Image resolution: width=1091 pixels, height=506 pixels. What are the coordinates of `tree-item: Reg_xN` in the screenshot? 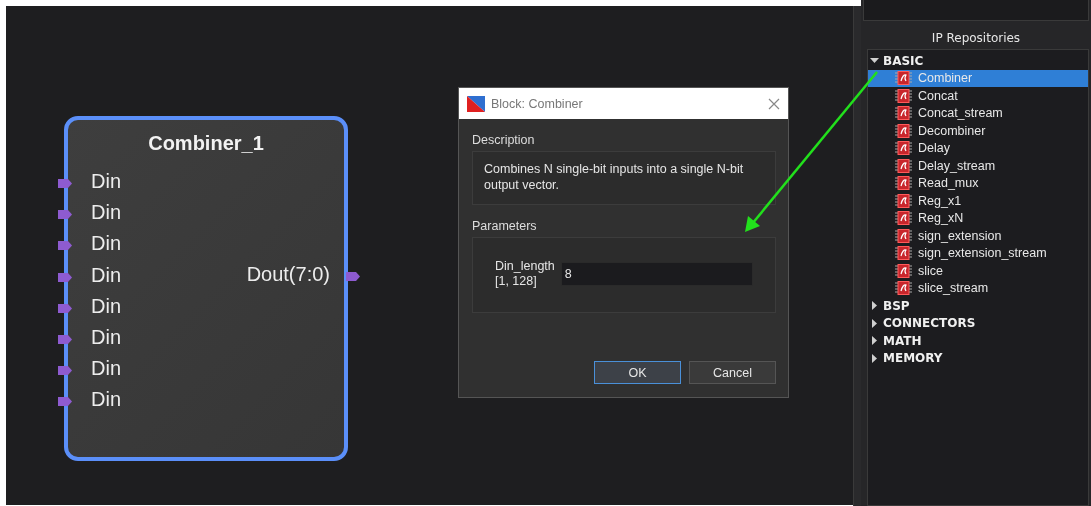 It's located at (978, 218).